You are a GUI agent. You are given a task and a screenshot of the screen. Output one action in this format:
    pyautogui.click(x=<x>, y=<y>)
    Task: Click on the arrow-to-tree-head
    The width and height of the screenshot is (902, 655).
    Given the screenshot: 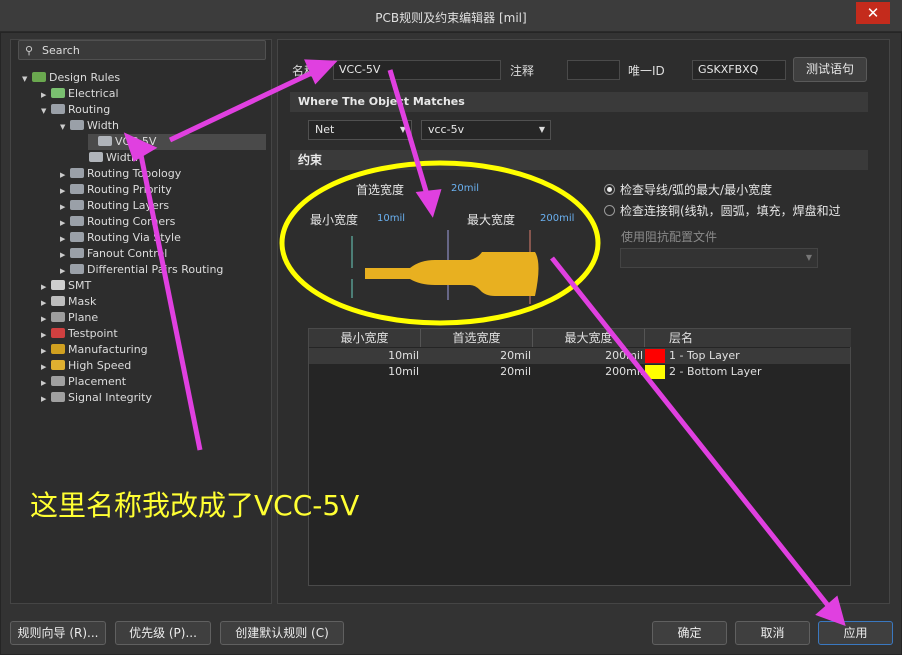 What is the action you would take?
    pyautogui.click(x=140, y=147)
    